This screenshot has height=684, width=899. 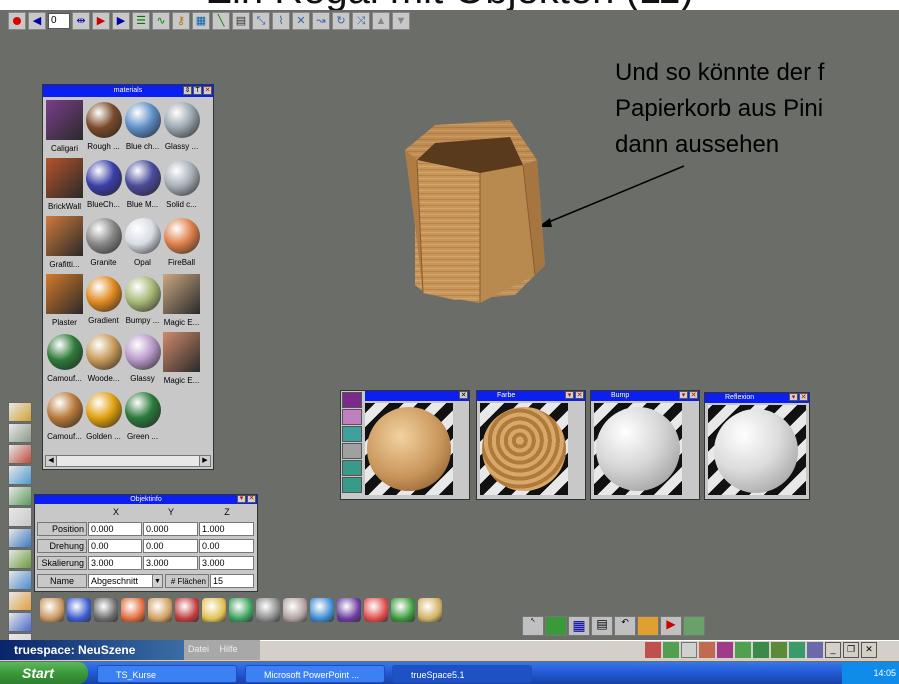 I want to click on first-frame-button: ◀, so click(x=37, y=21).